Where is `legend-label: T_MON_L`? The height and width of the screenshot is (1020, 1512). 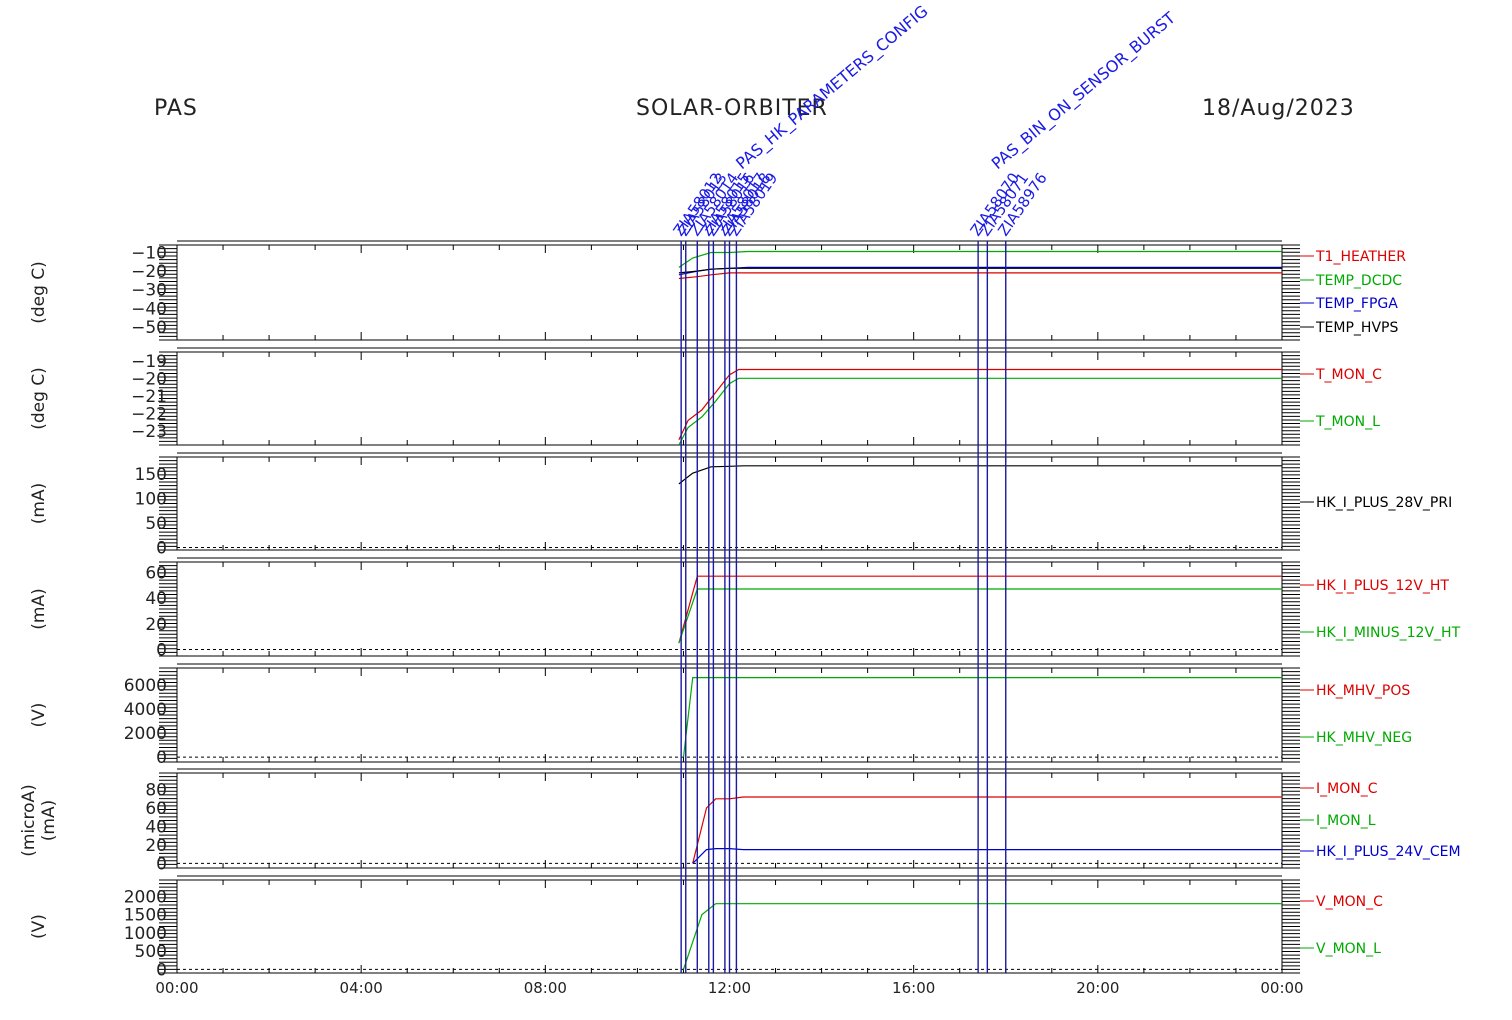
legend-label: T_MON_L is located at coordinates (1347, 422).